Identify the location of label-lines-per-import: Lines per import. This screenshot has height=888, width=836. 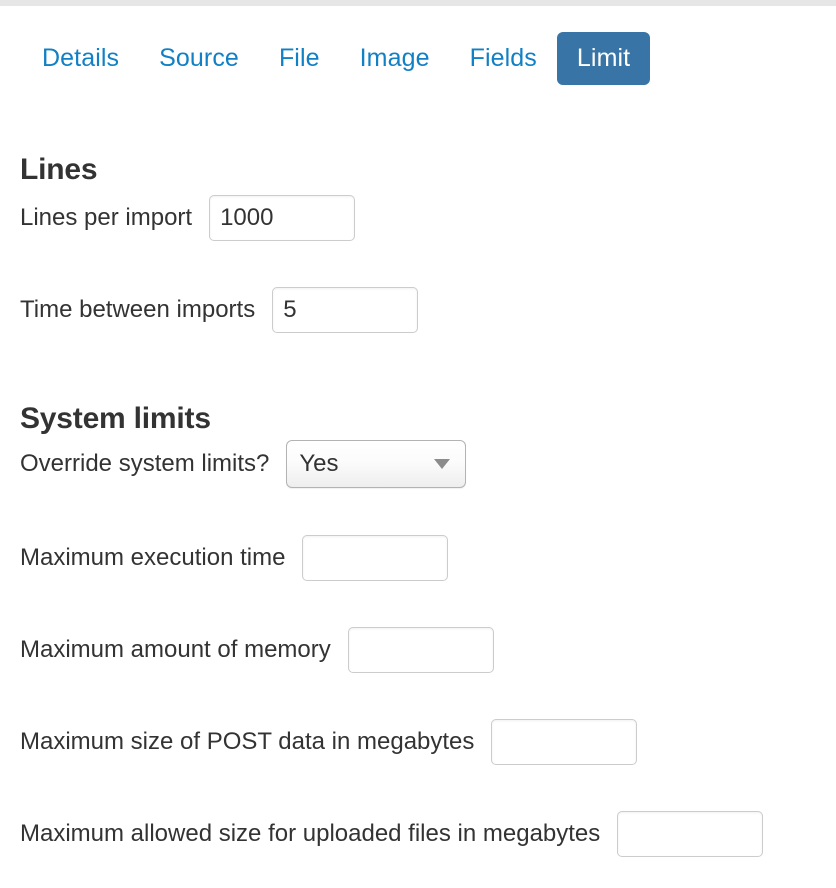
(106, 217).